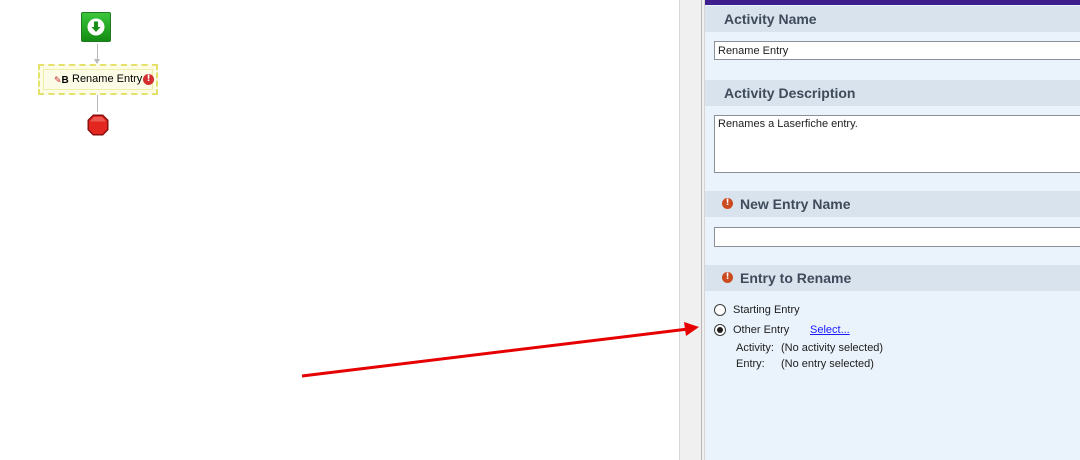 This screenshot has width=1080, height=460. What do you see at coordinates (832, 348) in the screenshot?
I see `selected-activity-value: (No activity selected)` at bounding box center [832, 348].